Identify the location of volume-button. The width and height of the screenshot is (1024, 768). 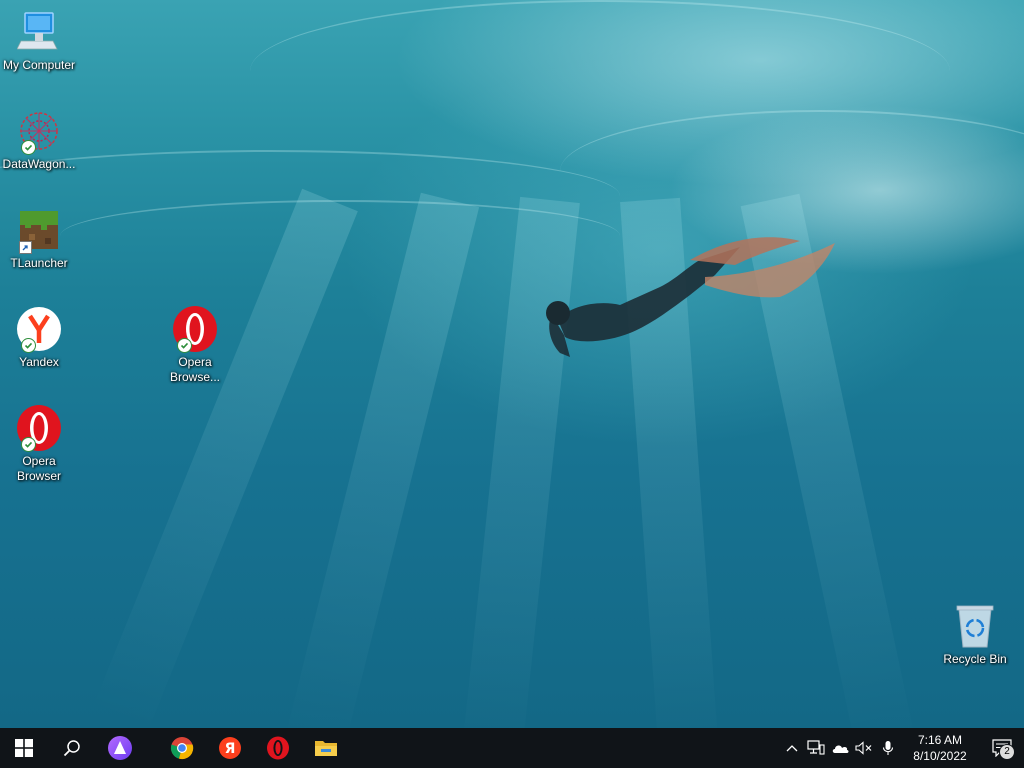
(864, 748).